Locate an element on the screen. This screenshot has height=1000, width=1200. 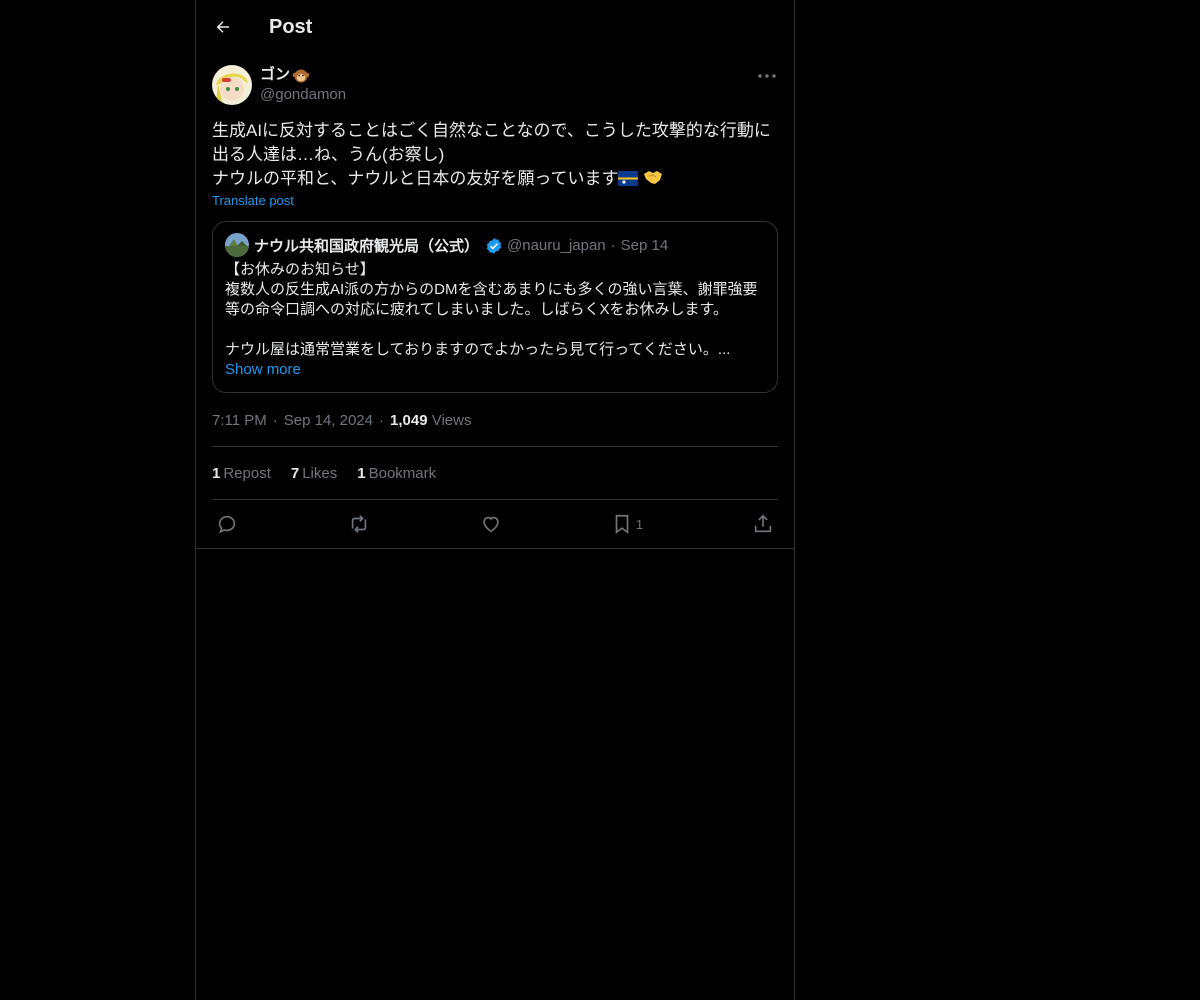
action-bar: 1 is located at coordinates (495, 524).